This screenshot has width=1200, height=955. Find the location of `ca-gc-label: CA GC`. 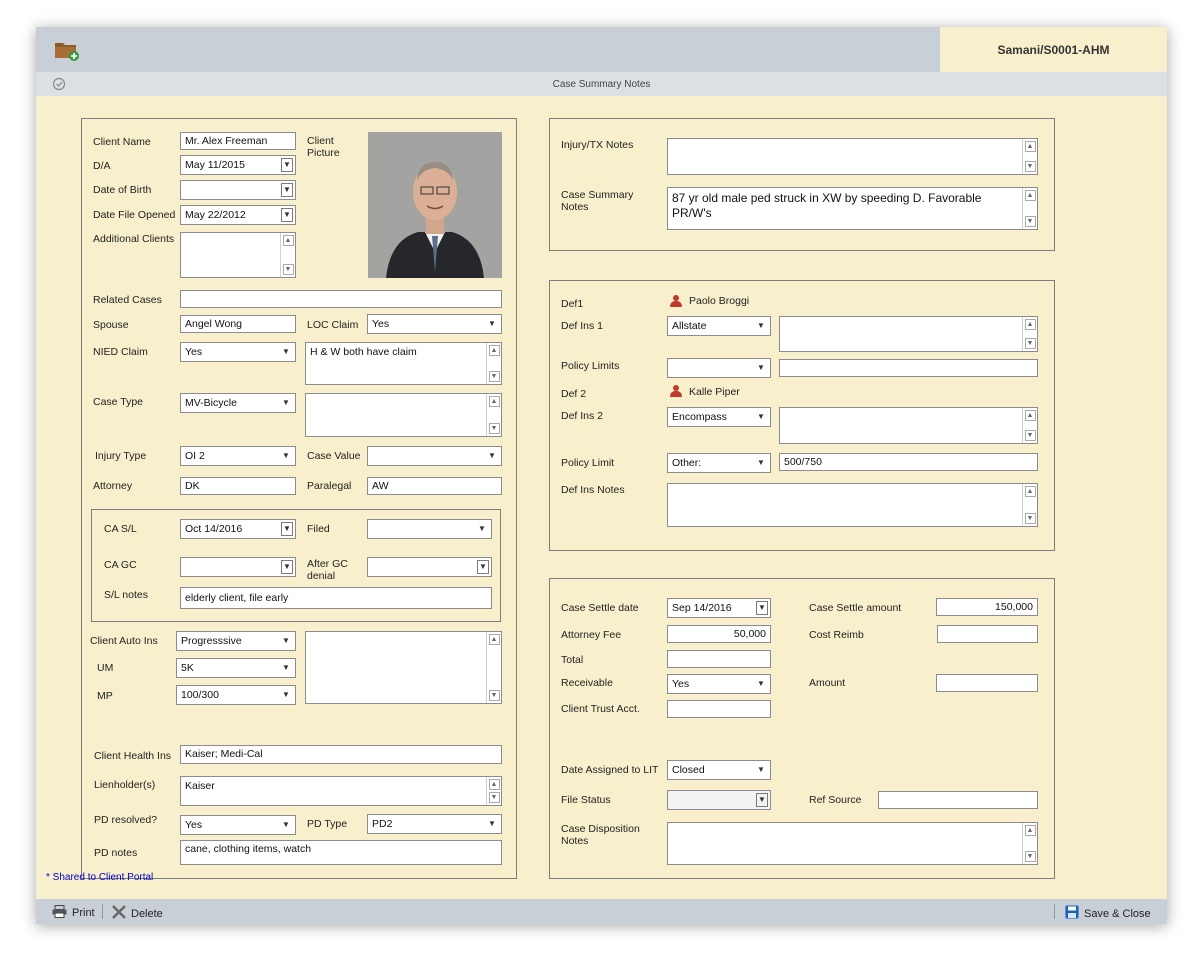

ca-gc-label: CA GC is located at coordinates (120, 565).